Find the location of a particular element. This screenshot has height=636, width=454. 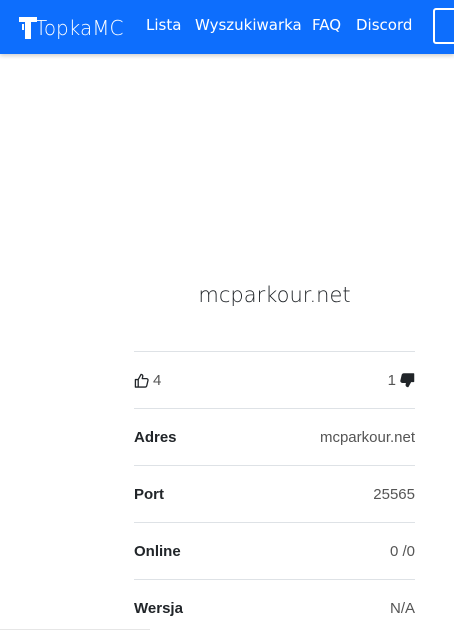

brand-name: TopkaMC is located at coordinates (79, 28).